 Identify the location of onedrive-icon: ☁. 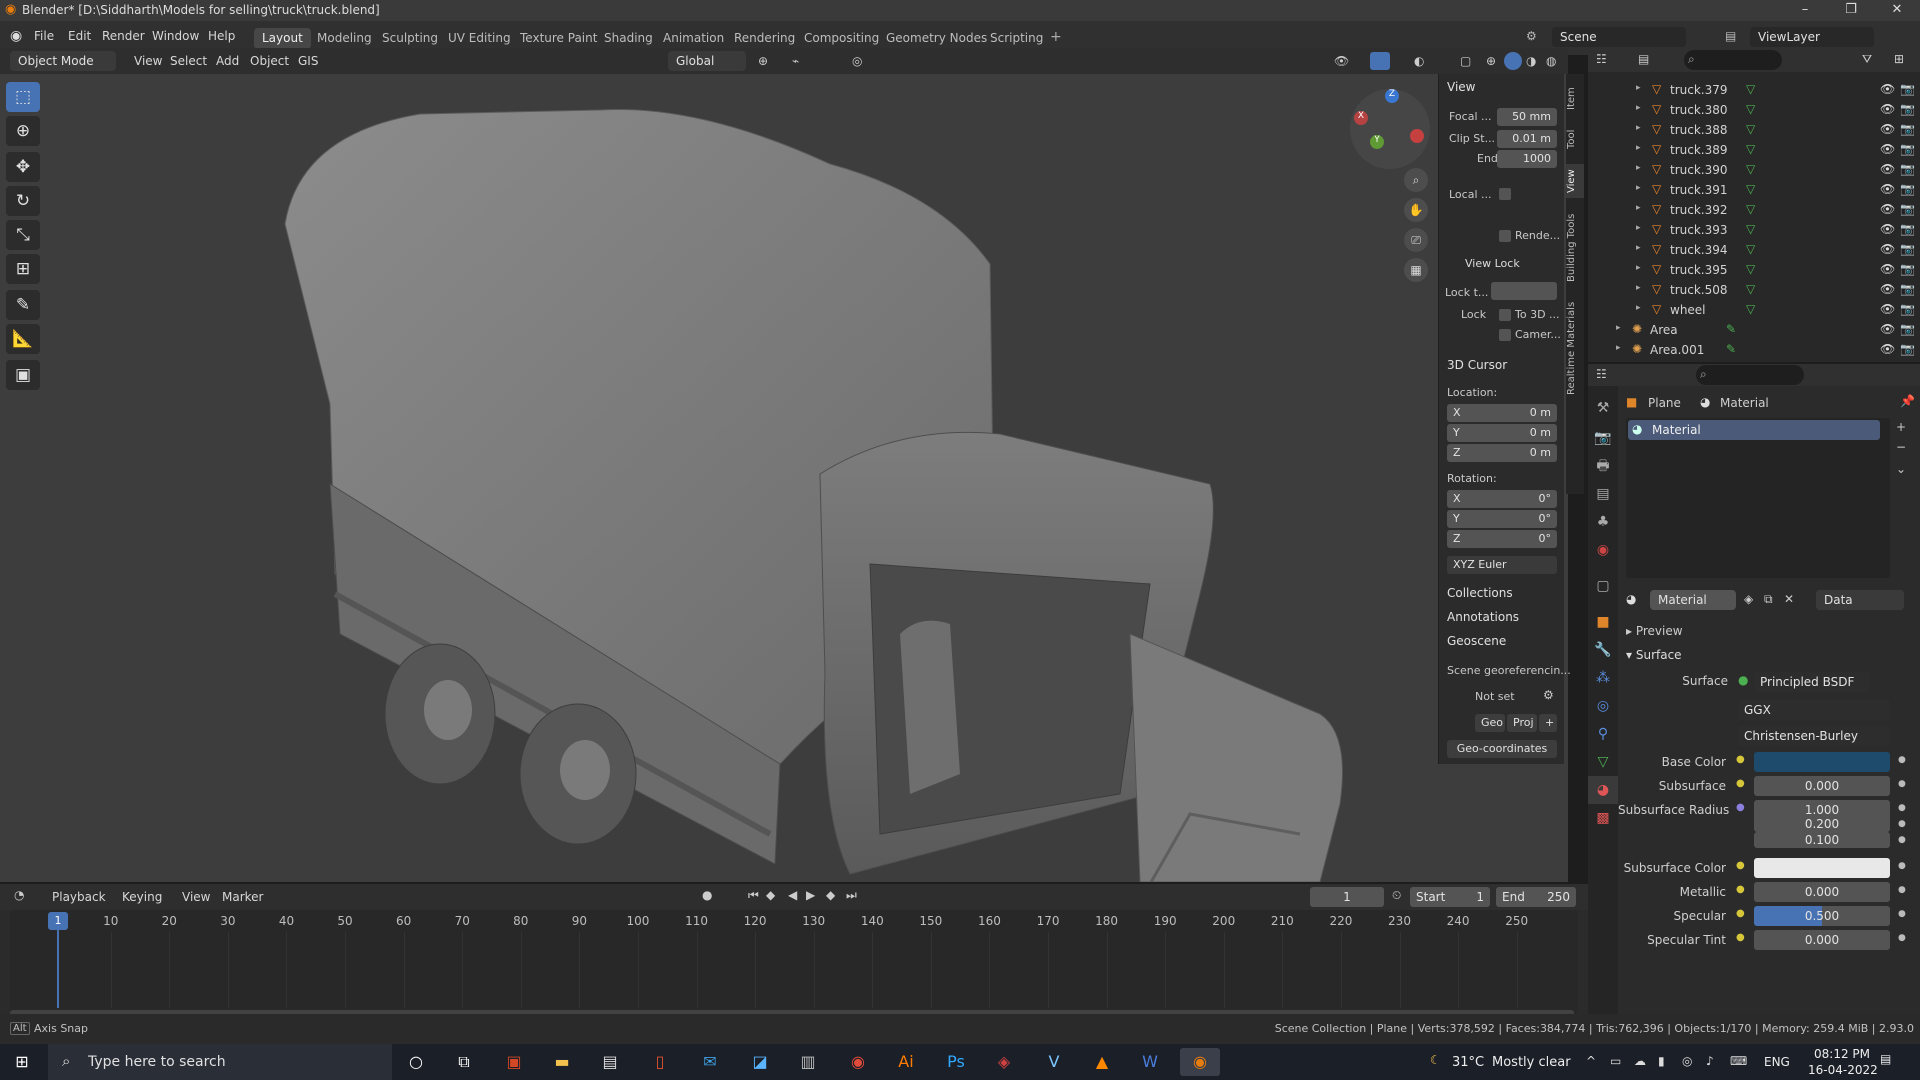
(1640, 1061).